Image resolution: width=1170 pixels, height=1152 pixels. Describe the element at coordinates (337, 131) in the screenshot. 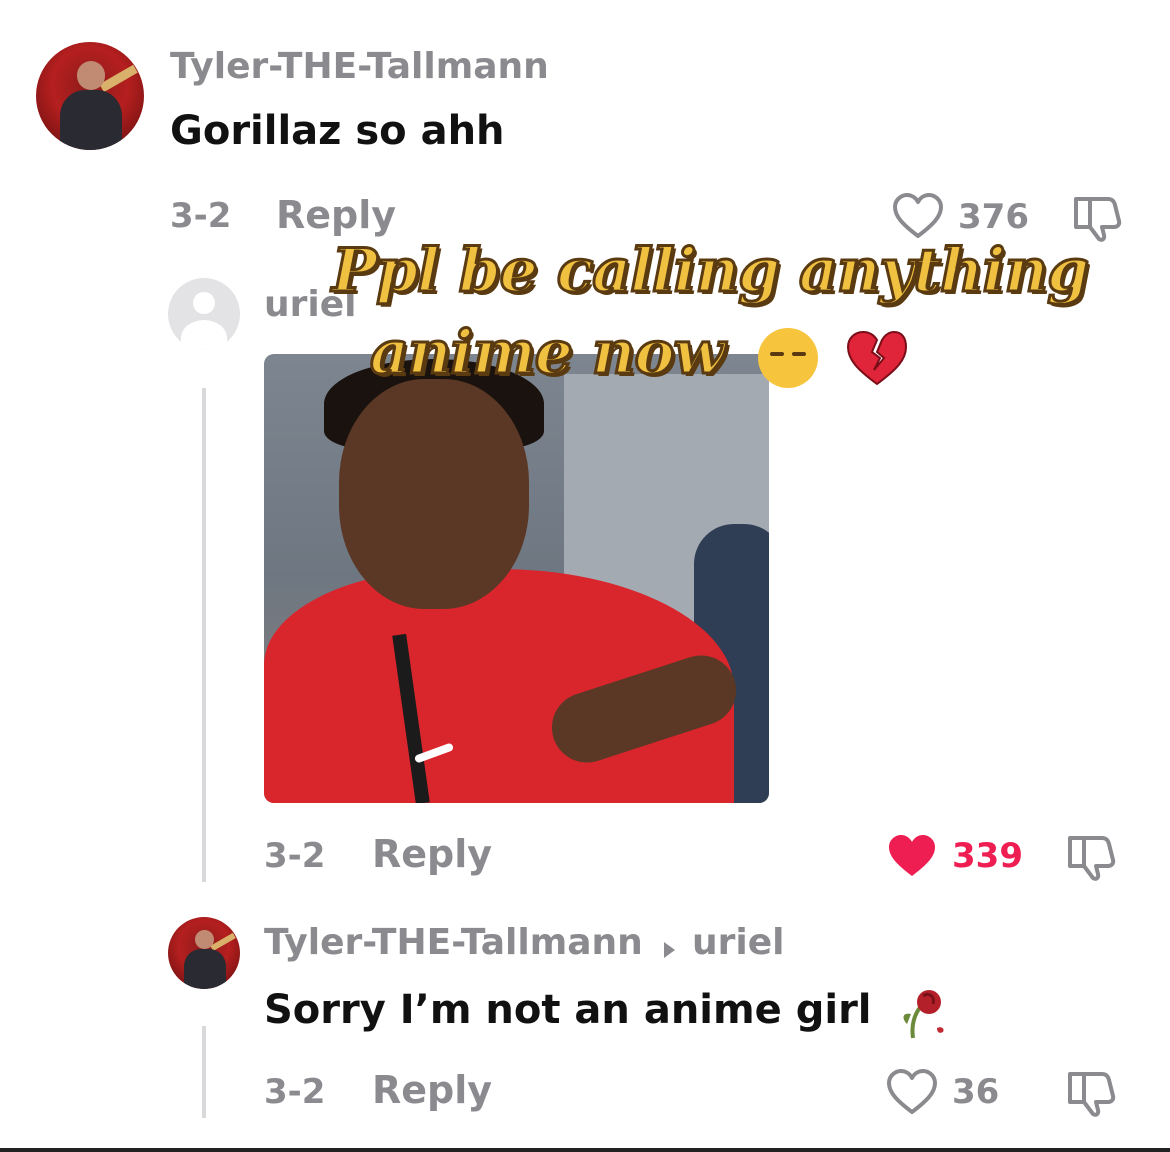

I see `comment-text: Gorillaz so ahh` at that location.